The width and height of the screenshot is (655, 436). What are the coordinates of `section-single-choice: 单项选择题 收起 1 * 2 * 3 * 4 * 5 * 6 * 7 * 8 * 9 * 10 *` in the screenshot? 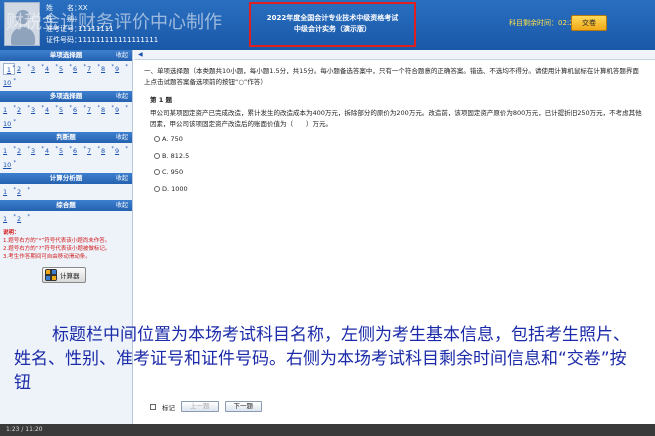 It's located at (66, 70).